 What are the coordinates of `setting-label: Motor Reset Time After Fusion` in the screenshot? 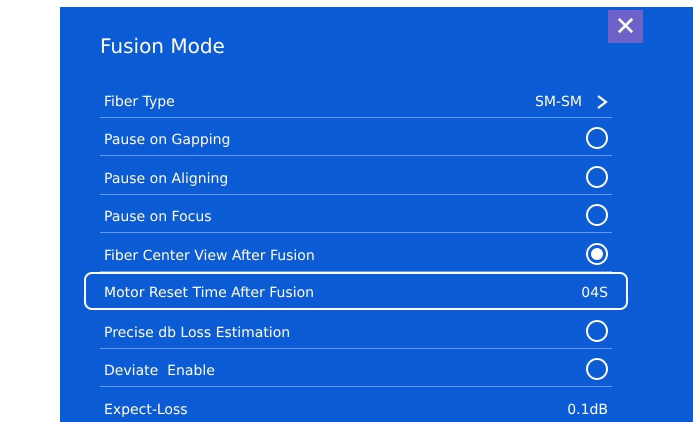 It's located at (209, 293).